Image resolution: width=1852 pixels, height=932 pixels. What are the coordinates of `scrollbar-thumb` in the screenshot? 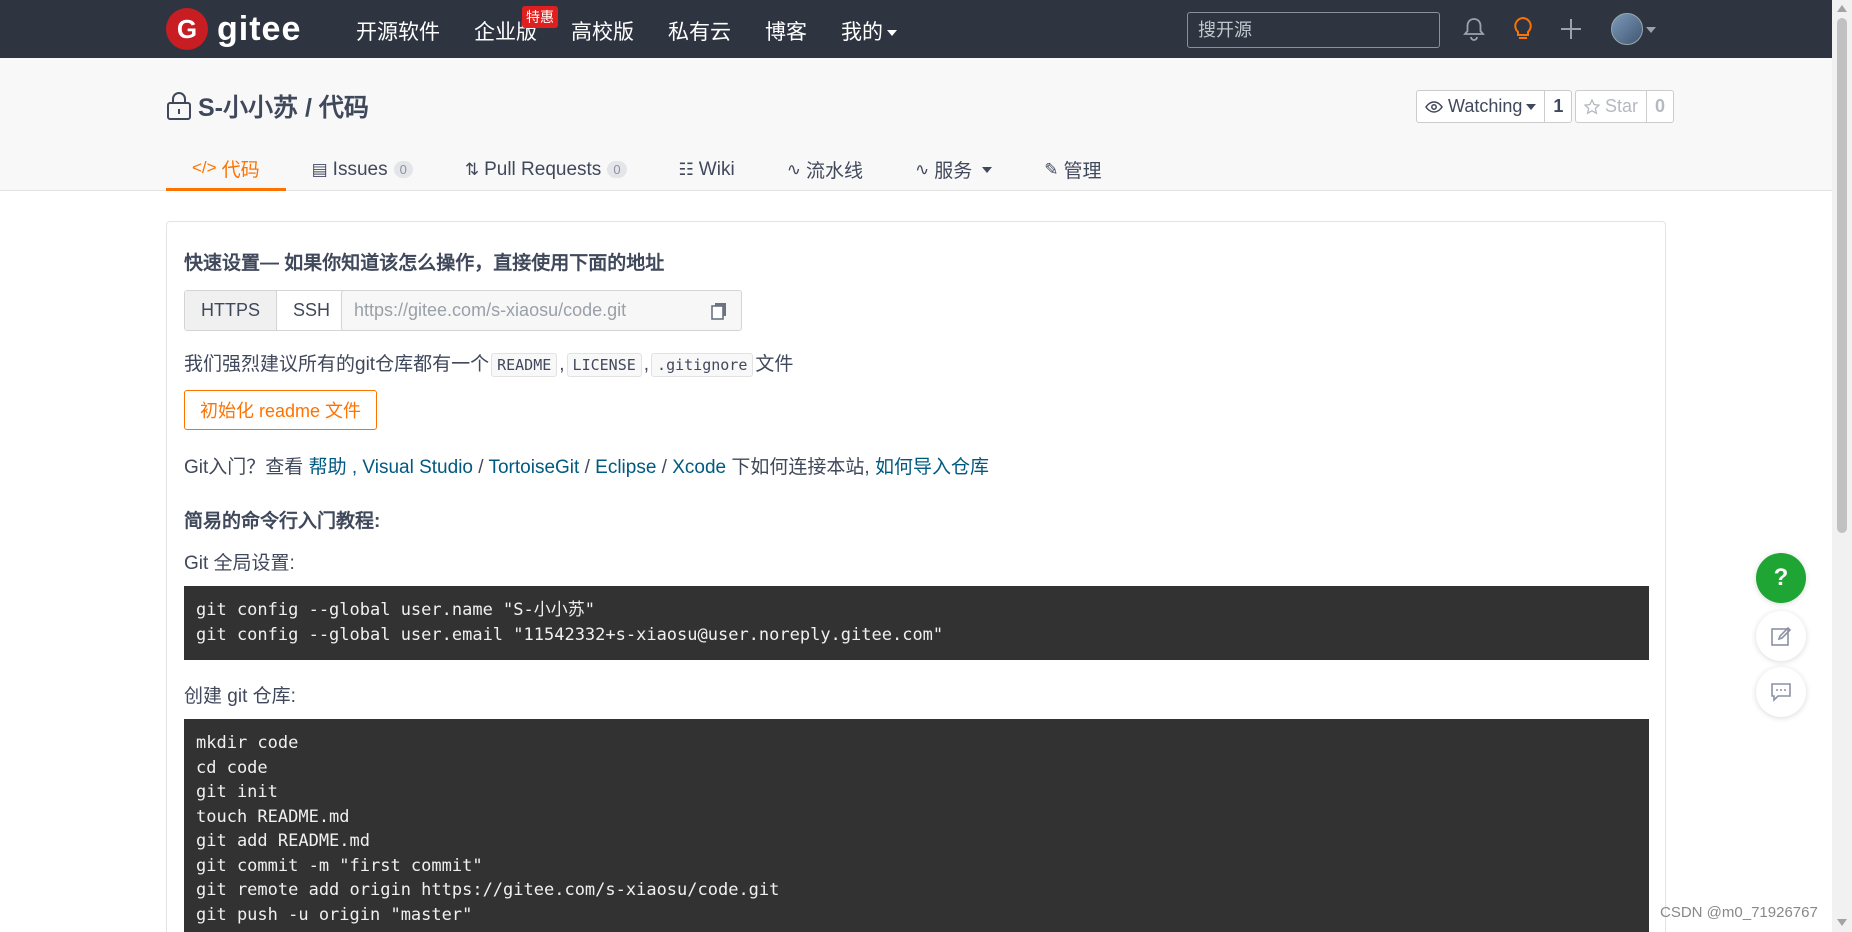 It's located at (1842, 275).